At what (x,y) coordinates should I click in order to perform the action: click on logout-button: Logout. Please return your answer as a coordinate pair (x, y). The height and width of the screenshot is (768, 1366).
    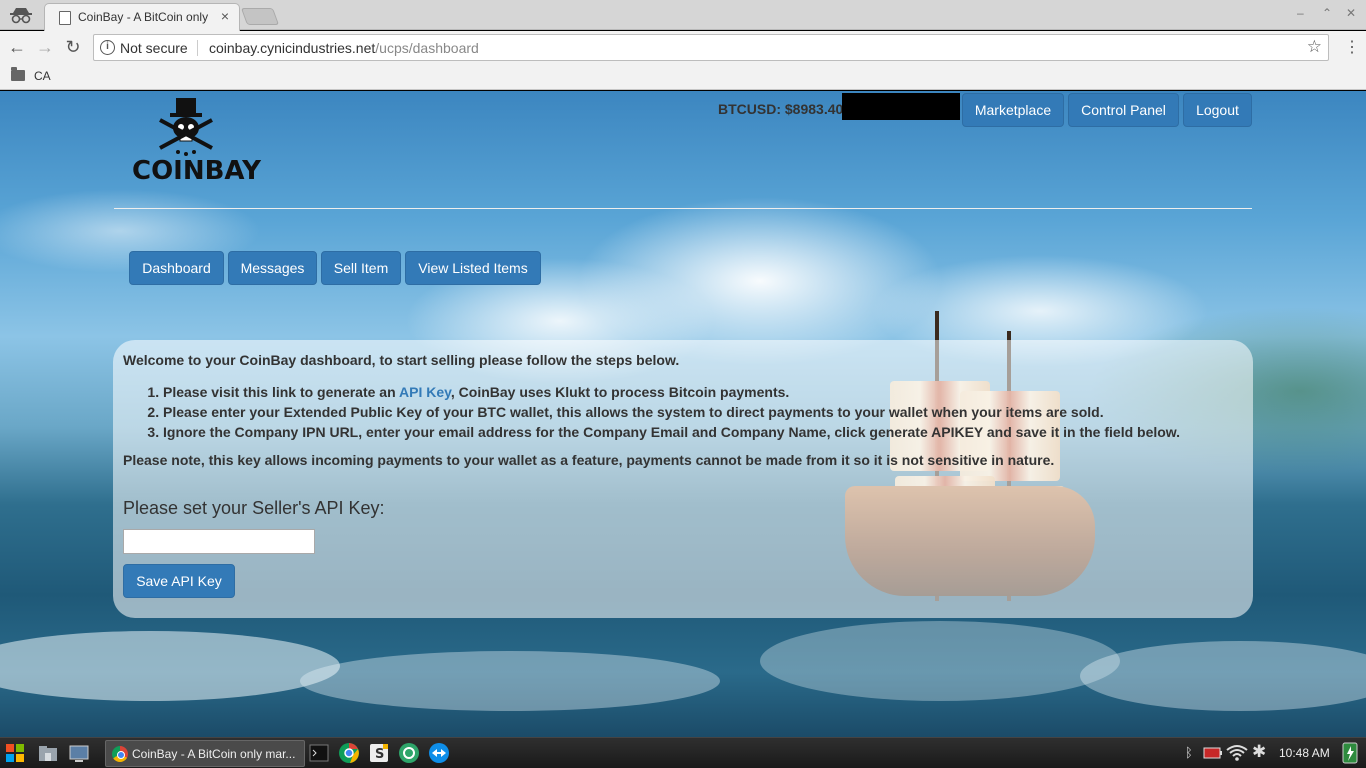
    Looking at the image, I should click on (1217, 110).